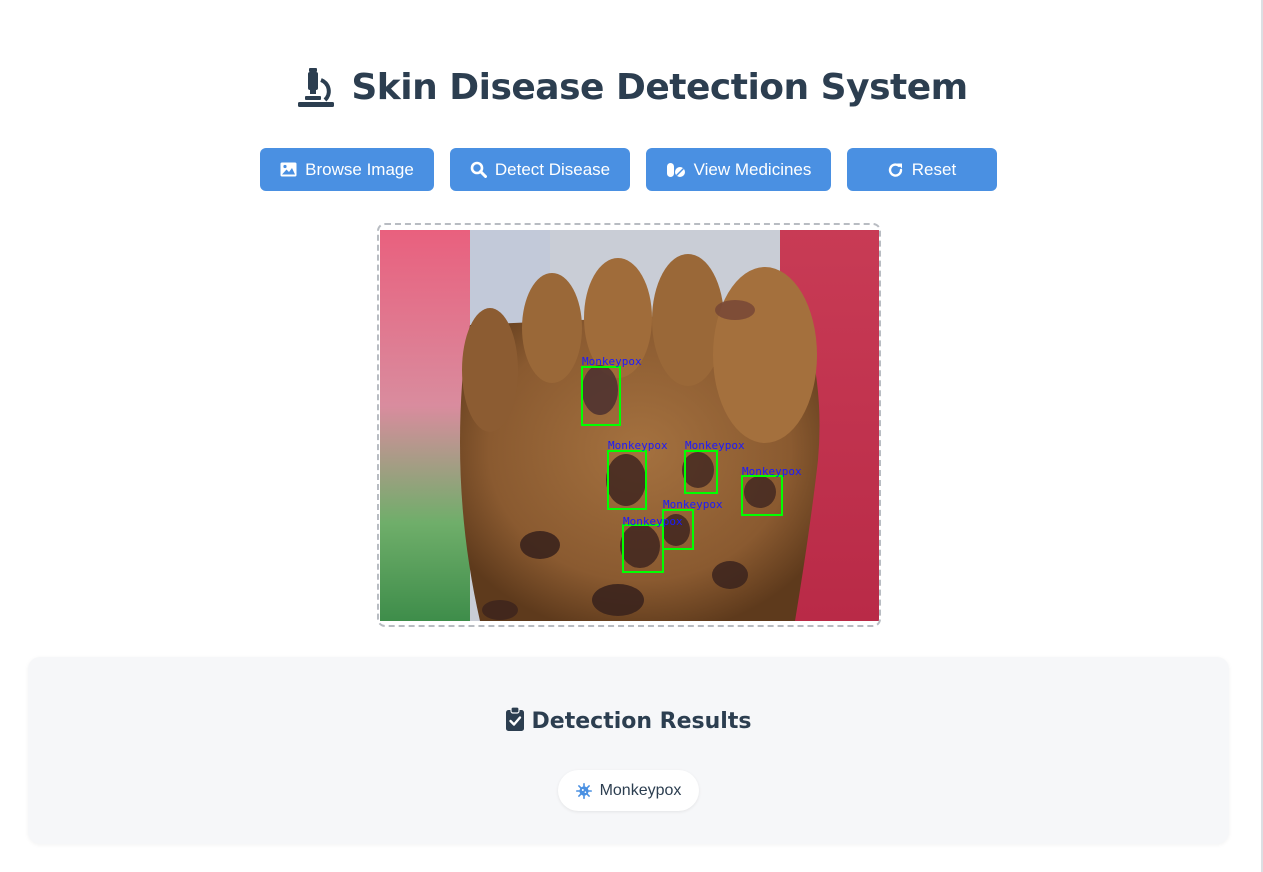 The width and height of the screenshot is (1263, 872). What do you see at coordinates (288, 169) in the screenshot?
I see `image-icon` at bounding box center [288, 169].